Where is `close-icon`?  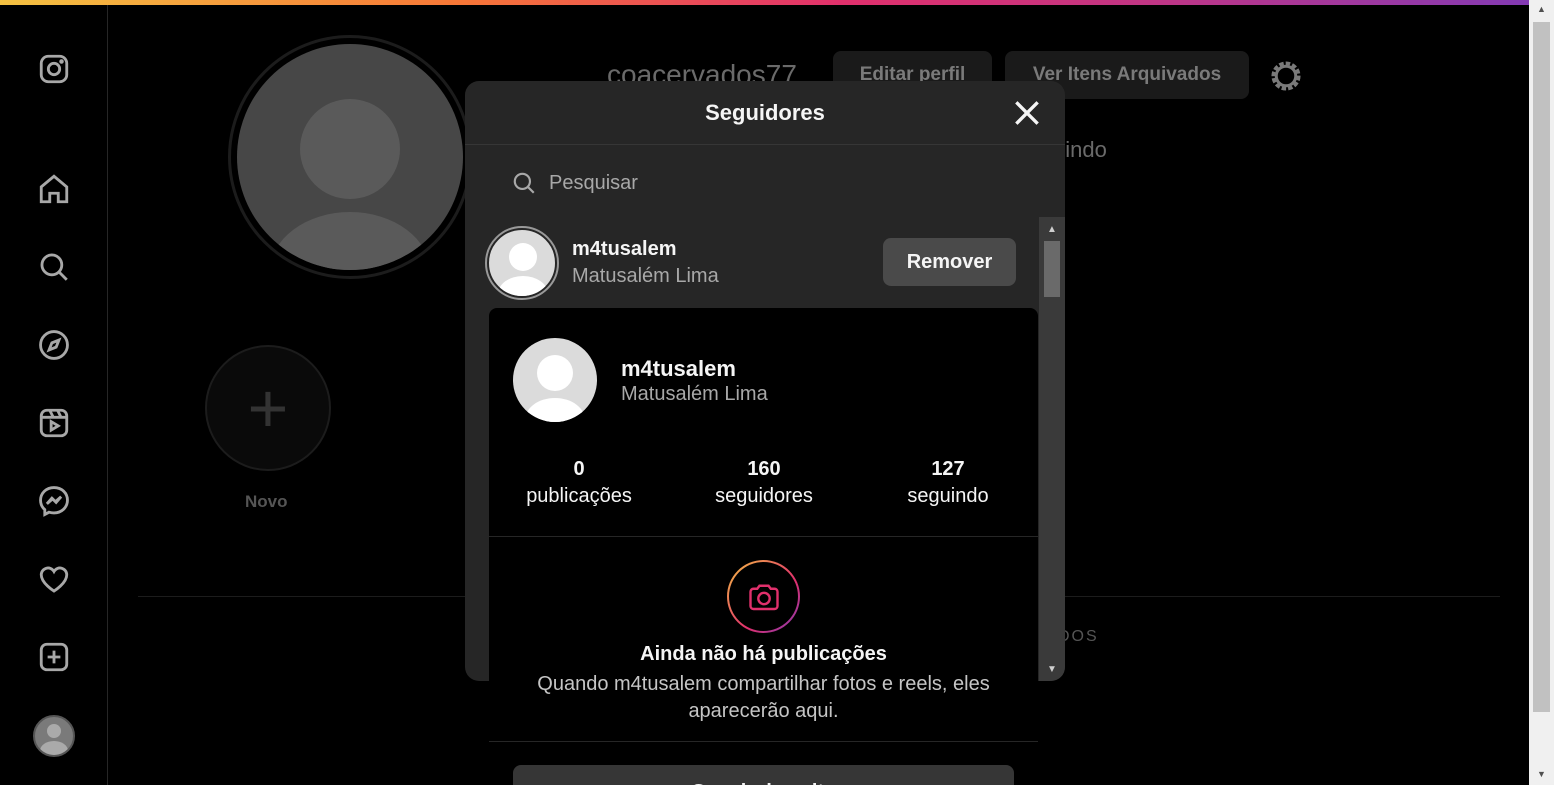
close-icon is located at coordinates (1027, 113).